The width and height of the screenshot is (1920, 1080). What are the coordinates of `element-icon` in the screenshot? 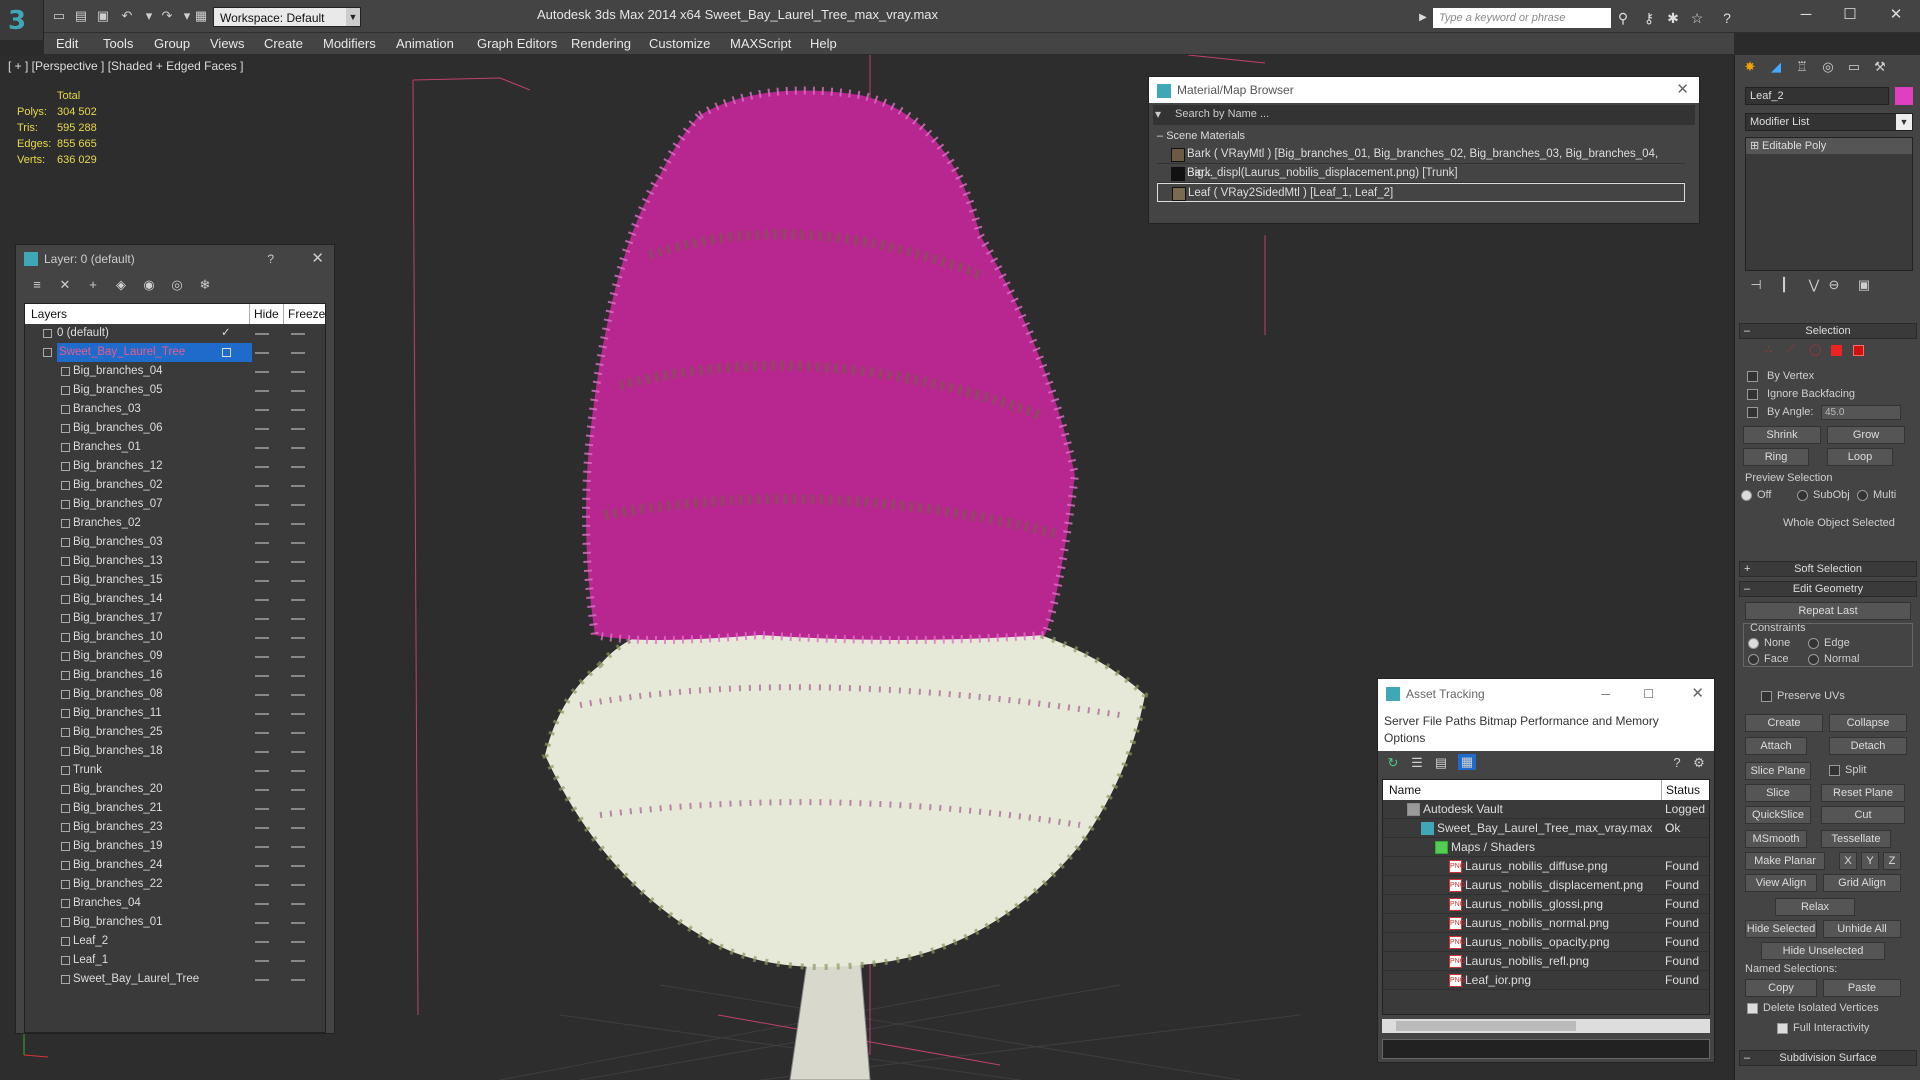 It's located at (1858, 350).